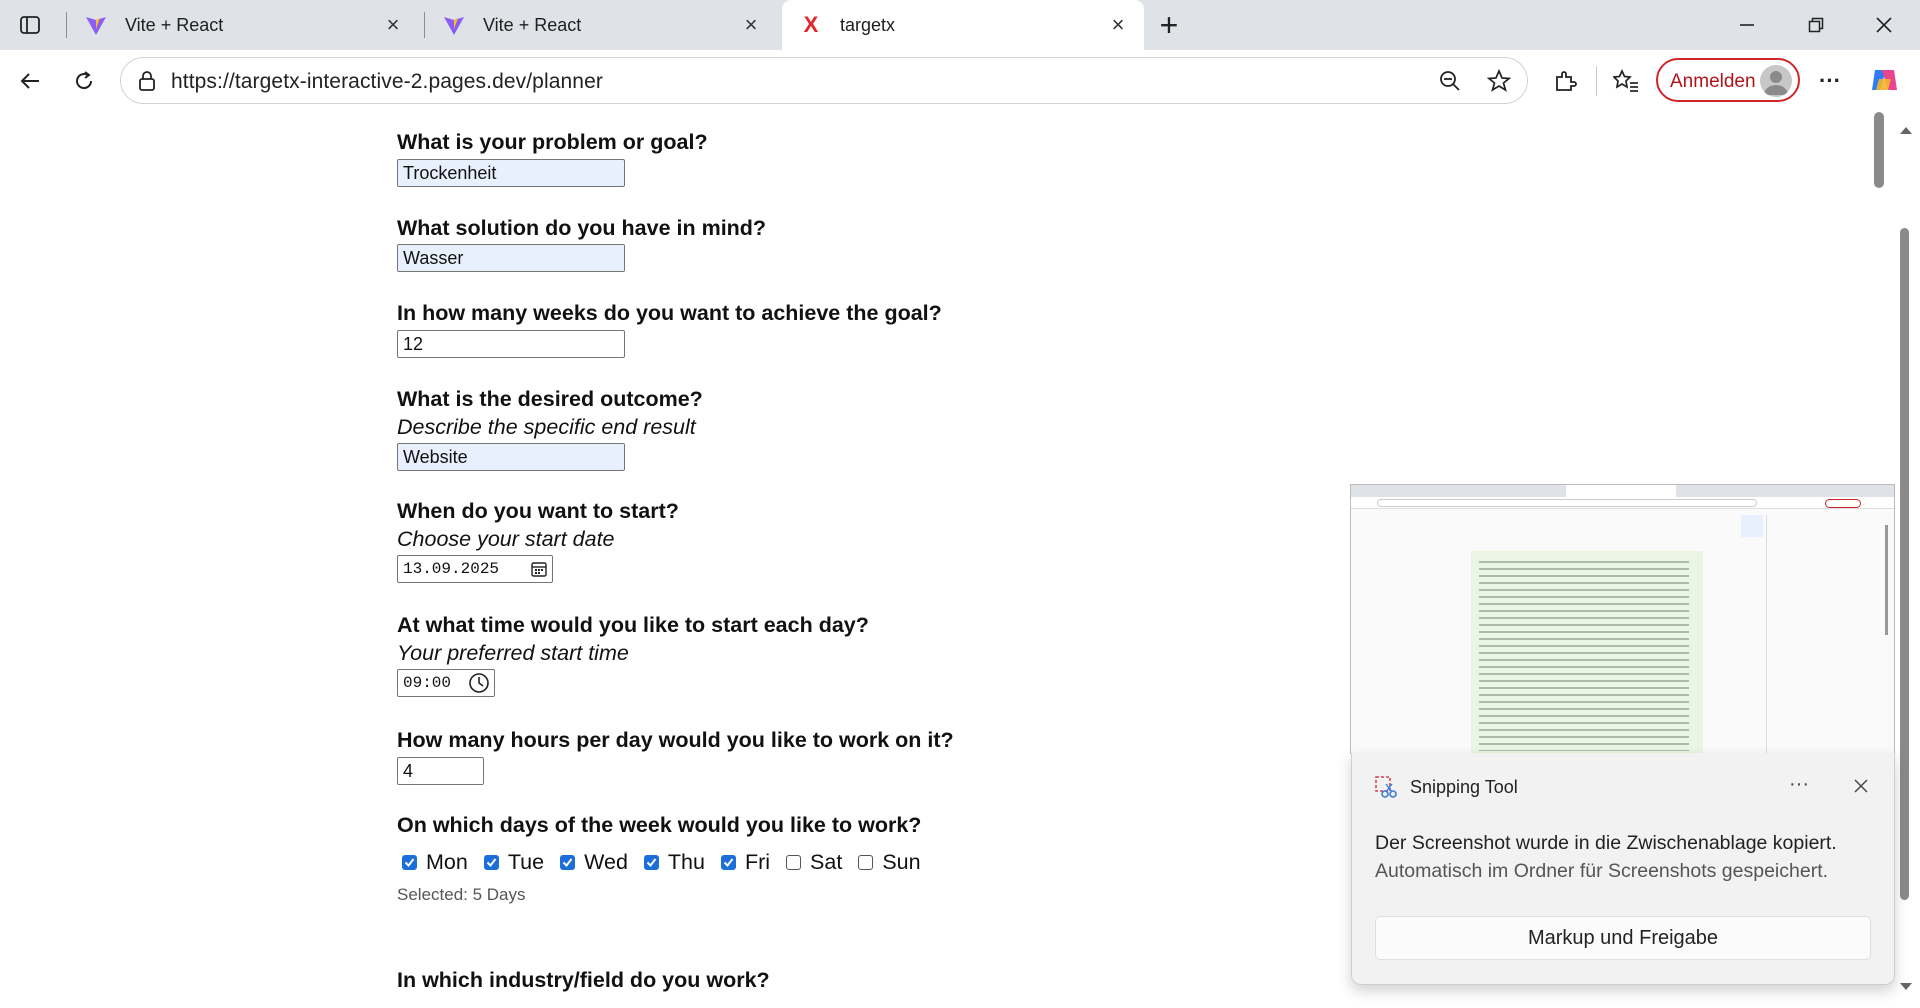 This screenshot has height=1008, width=1920. I want to click on day-label: Thu, so click(686, 862).